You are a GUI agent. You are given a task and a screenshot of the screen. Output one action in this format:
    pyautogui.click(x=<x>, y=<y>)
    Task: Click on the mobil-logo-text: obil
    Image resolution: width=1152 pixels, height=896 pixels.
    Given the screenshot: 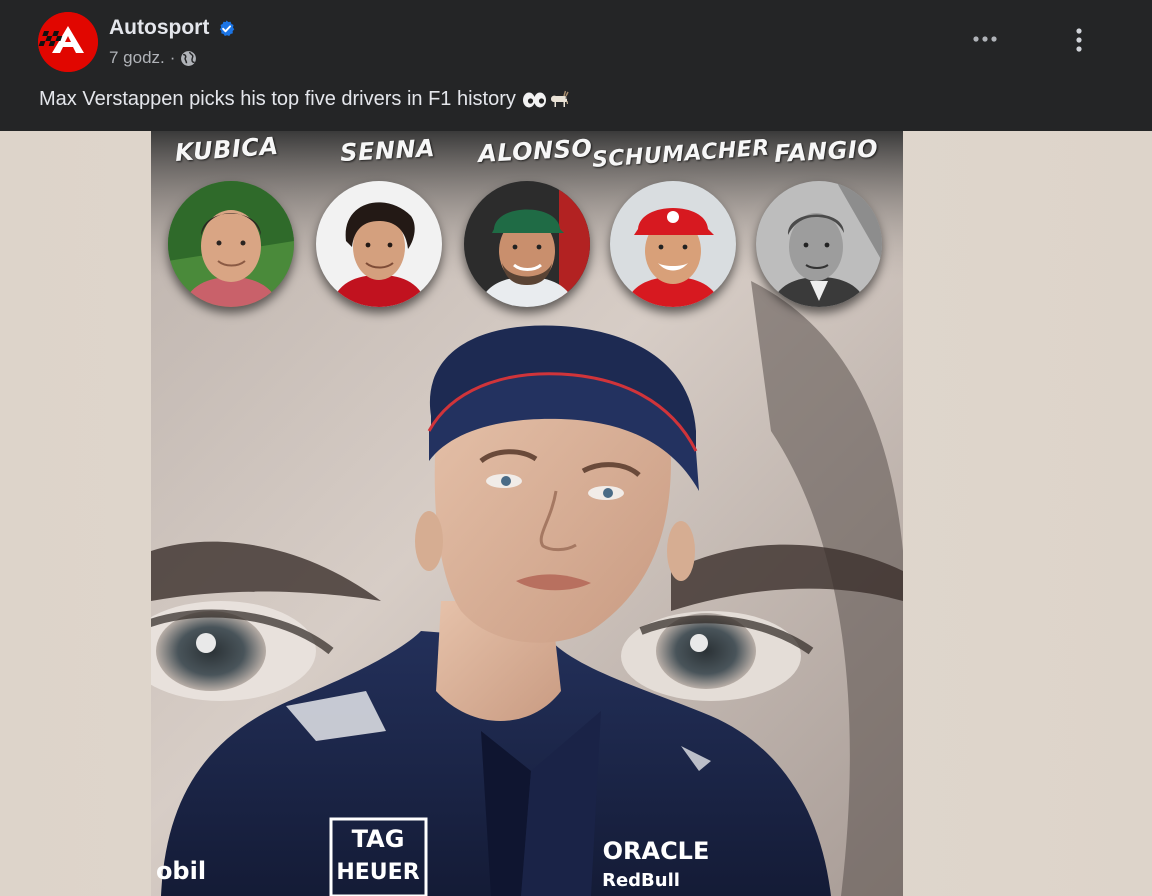 What is the action you would take?
    pyautogui.click(x=181, y=871)
    